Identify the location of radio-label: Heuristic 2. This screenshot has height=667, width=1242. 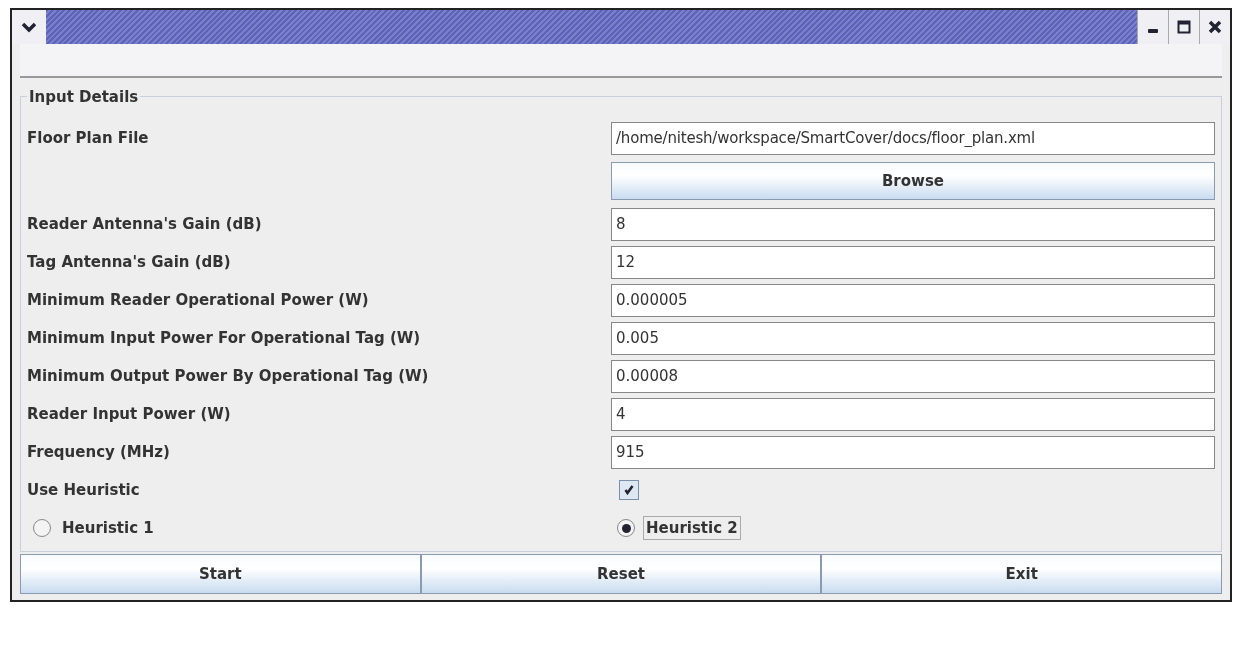
(692, 528).